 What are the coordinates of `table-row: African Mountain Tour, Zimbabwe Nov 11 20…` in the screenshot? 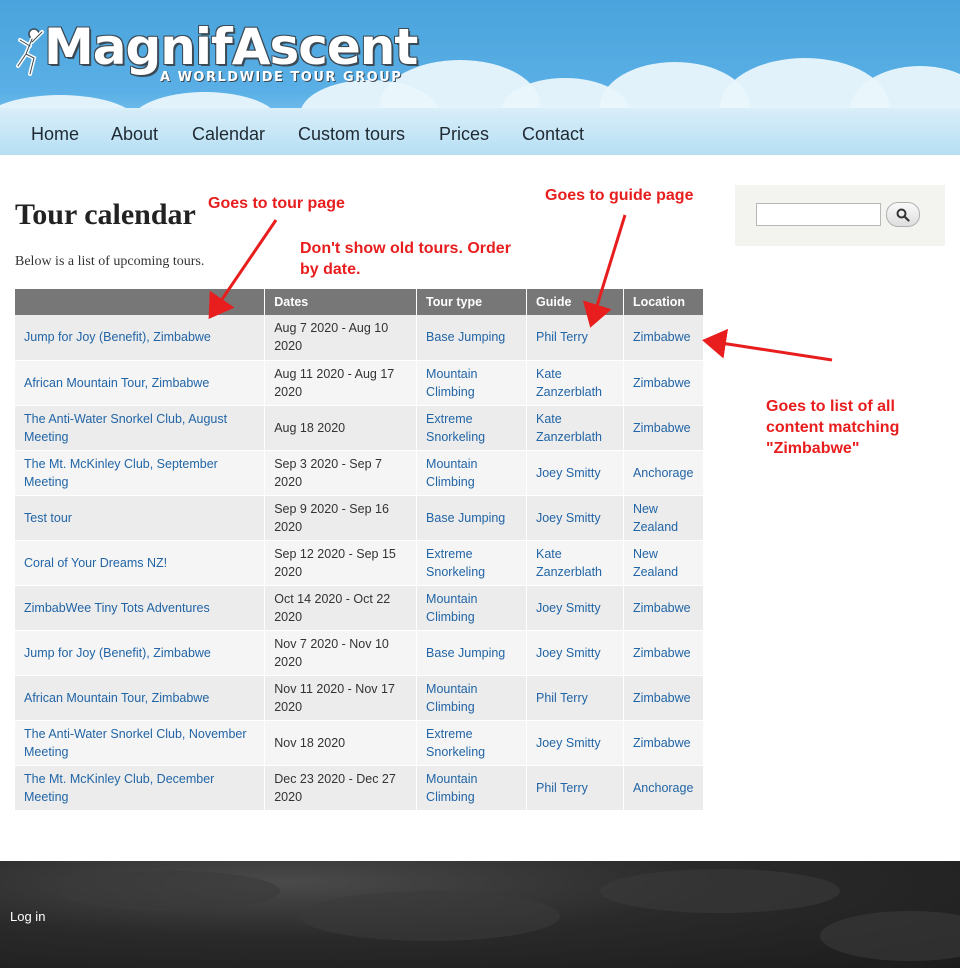 It's located at (360, 698).